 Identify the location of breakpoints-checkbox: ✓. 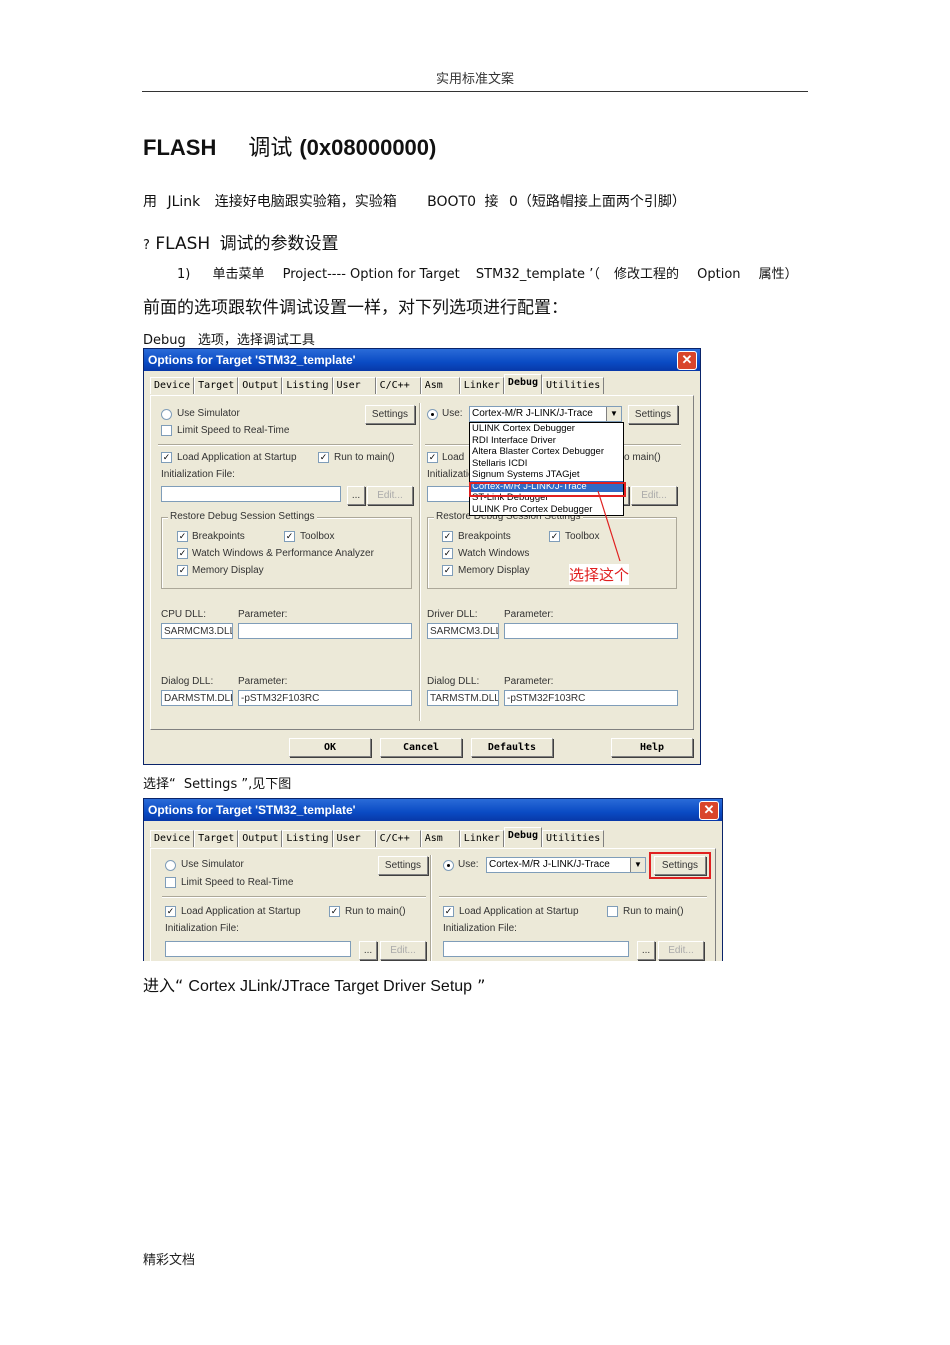
(182, 536).